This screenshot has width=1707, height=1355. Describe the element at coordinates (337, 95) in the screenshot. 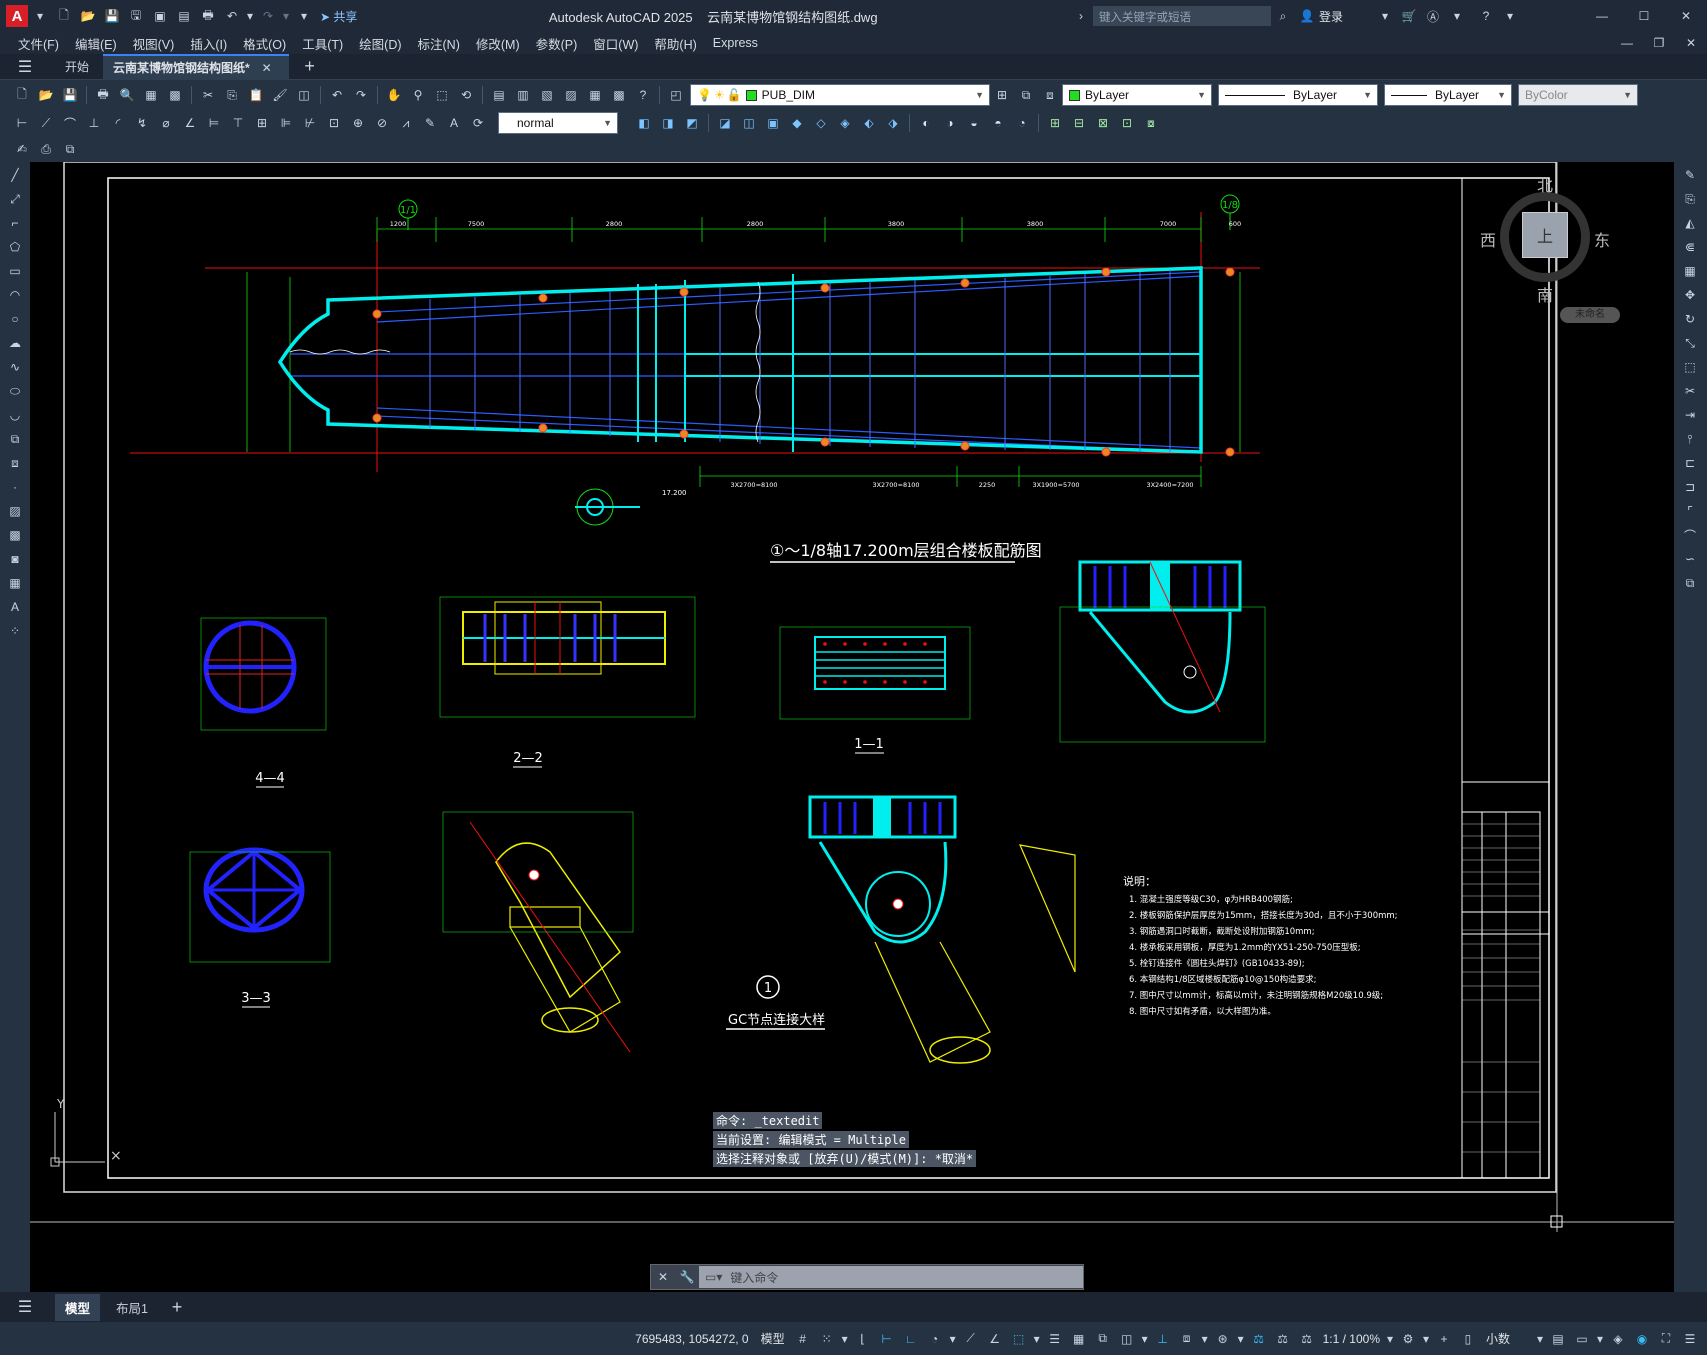

I see `undo2-icon: ↶` at that location.